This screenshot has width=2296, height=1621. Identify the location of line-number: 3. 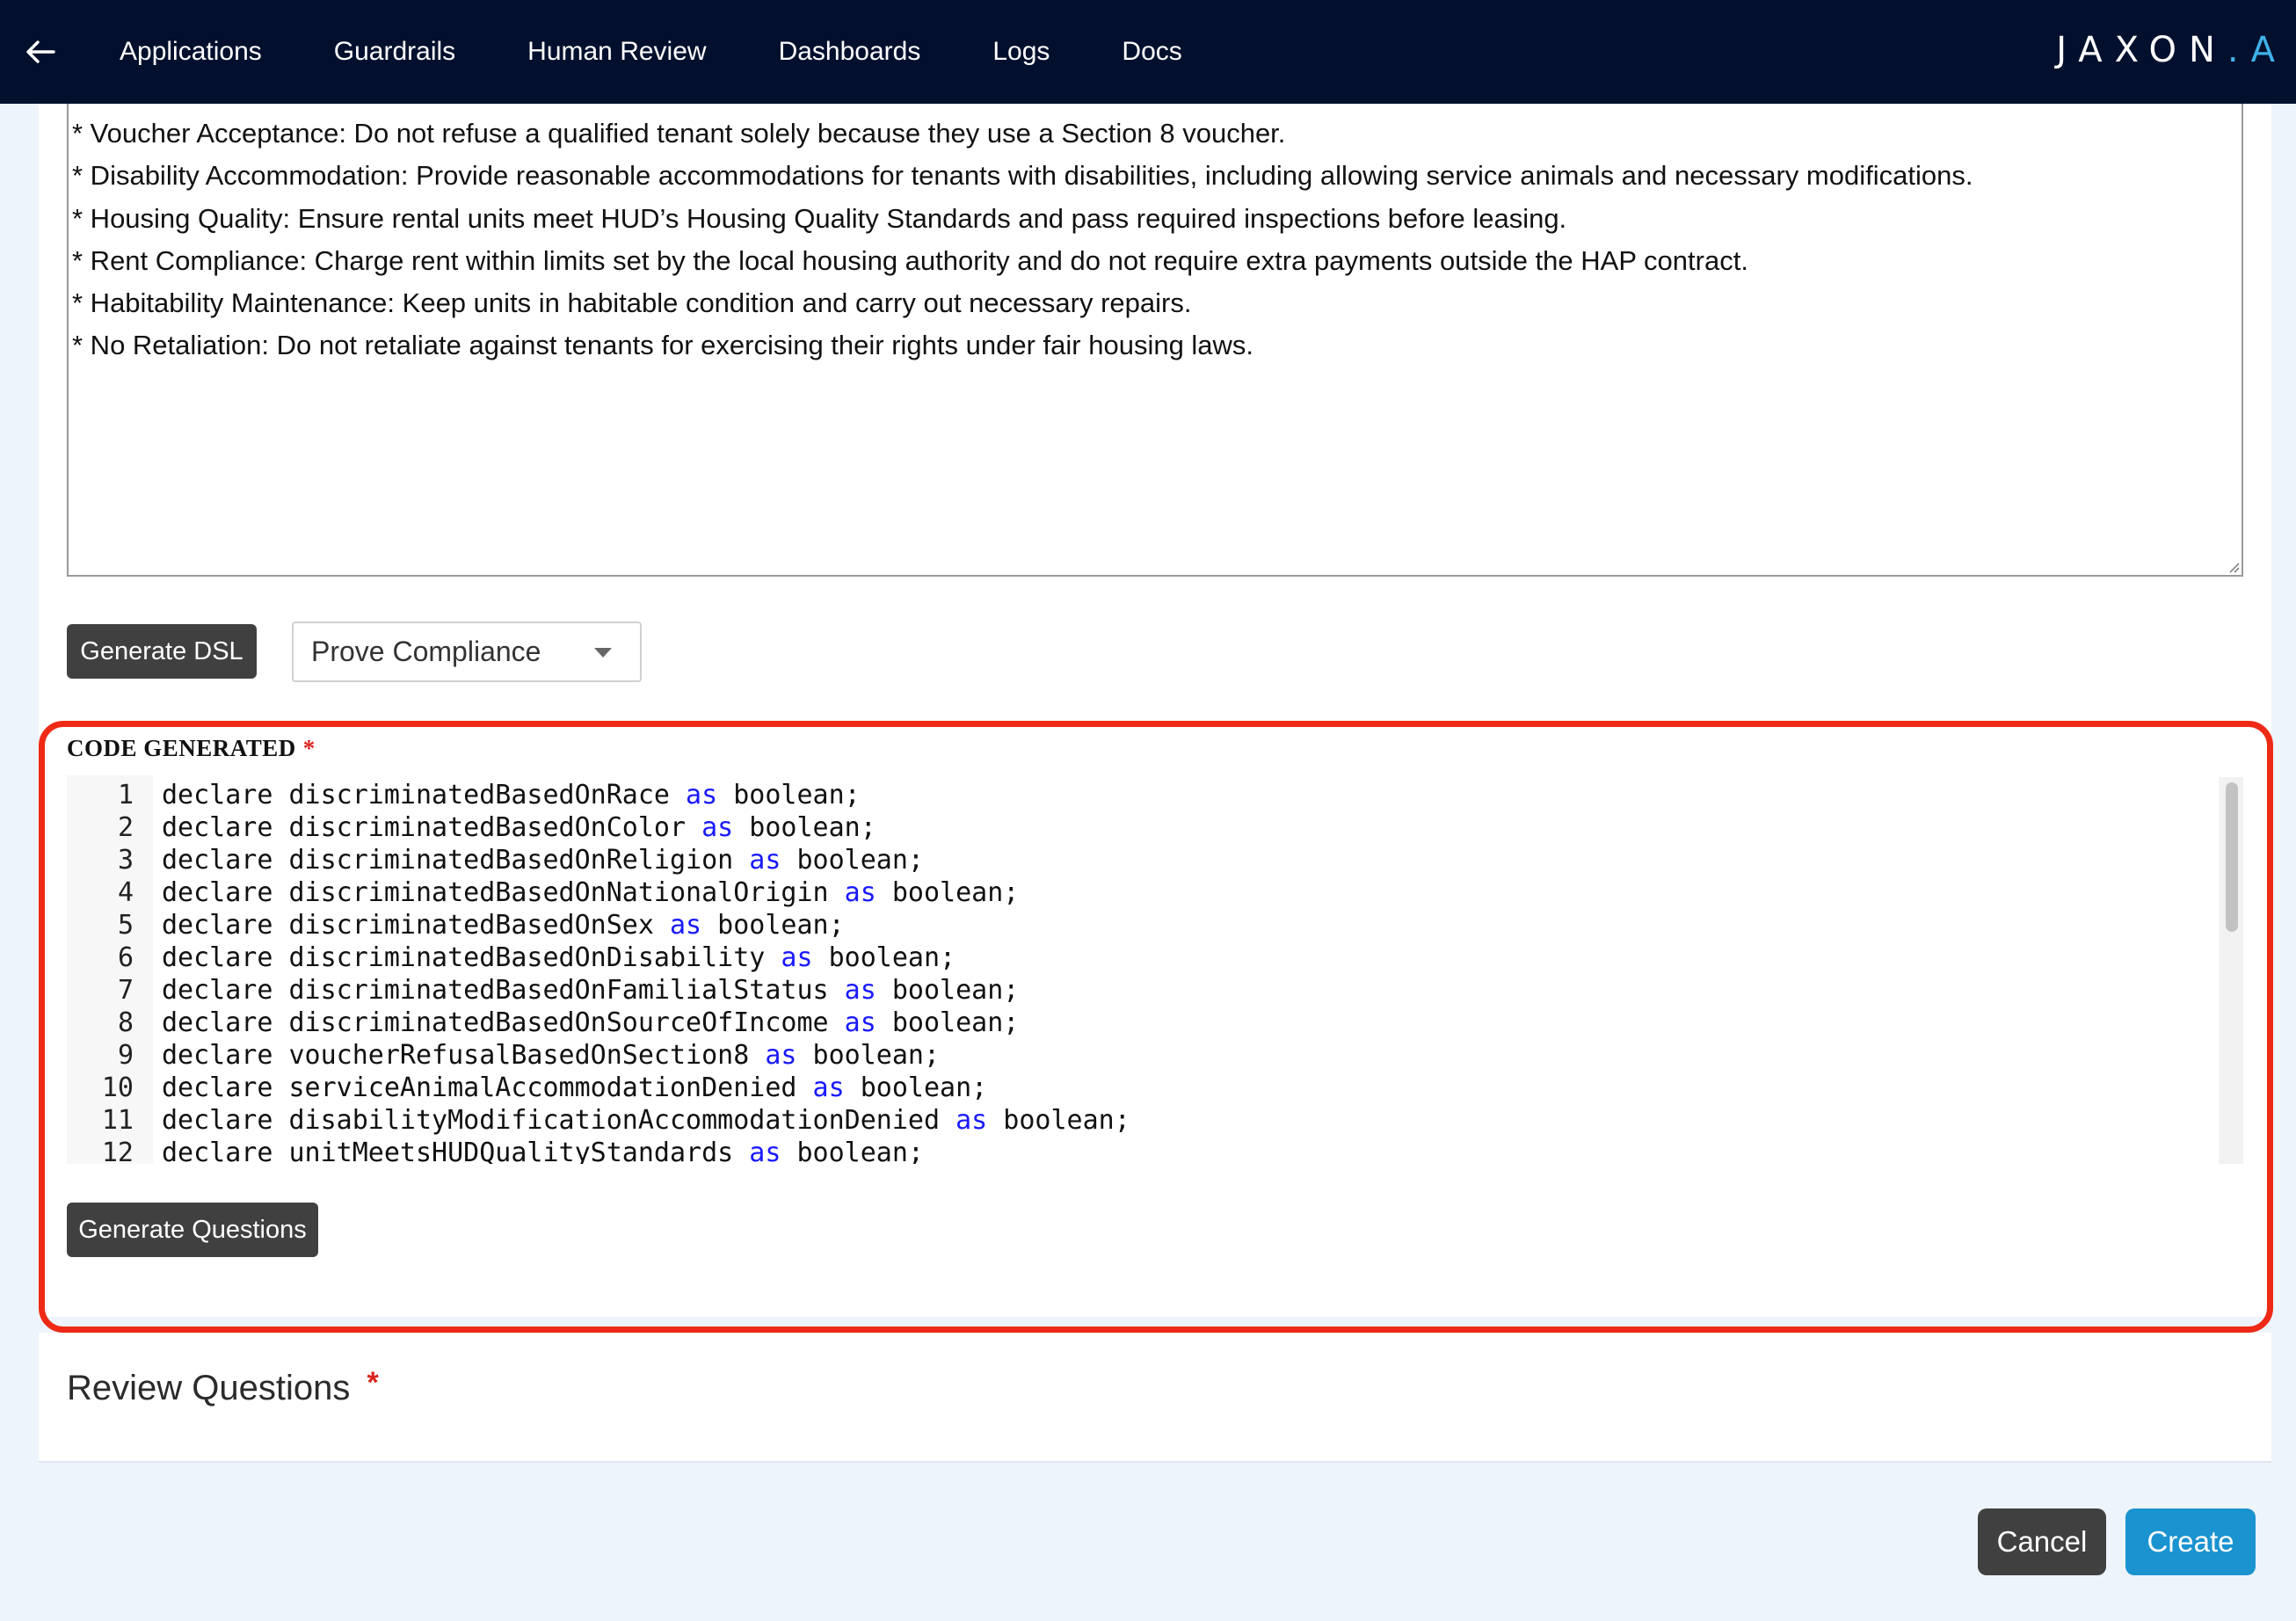
(125, 860).